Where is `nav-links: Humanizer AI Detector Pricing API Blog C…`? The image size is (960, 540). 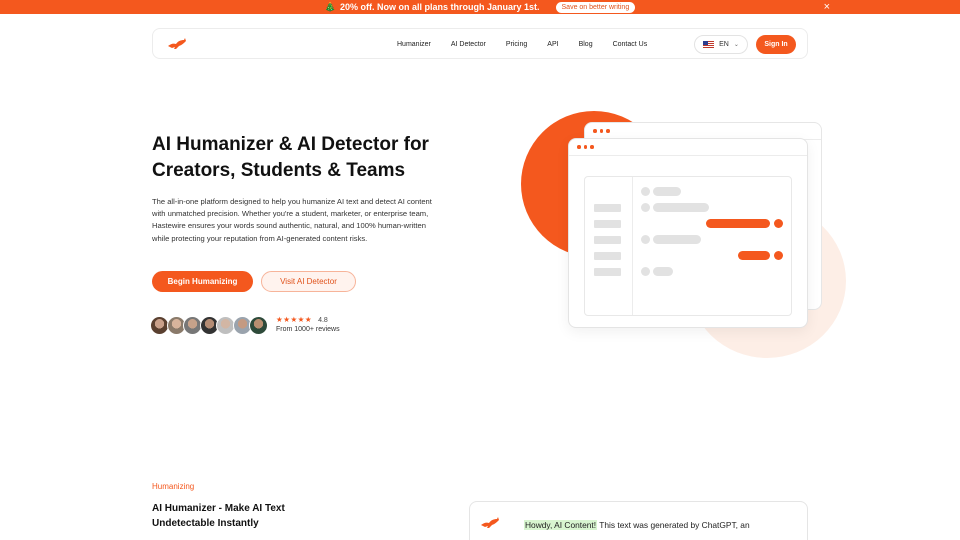
nav-links: Humanizer AI Detector Pricing API Blog C… is located at coordinates (522, 44).